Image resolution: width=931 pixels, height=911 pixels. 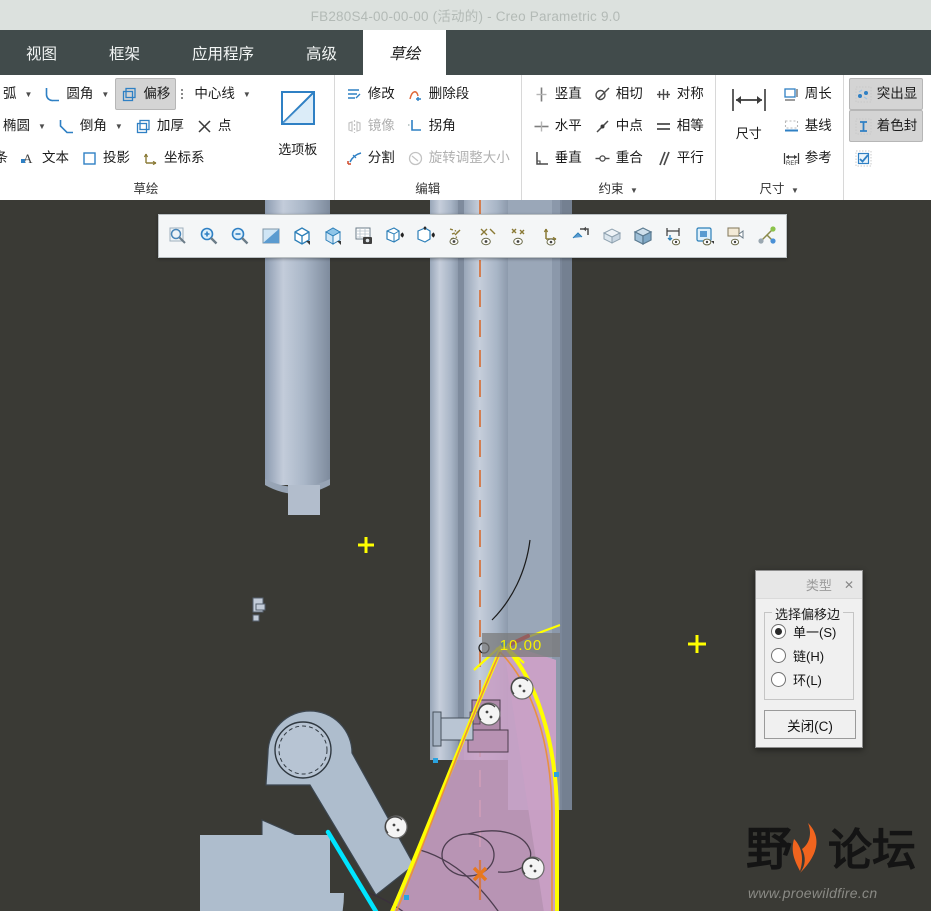 What do you see at coordinates (55, 158) in the screenshot?
I see `ribbon-item-text-label: 文本` at bounding box center [55, 158].